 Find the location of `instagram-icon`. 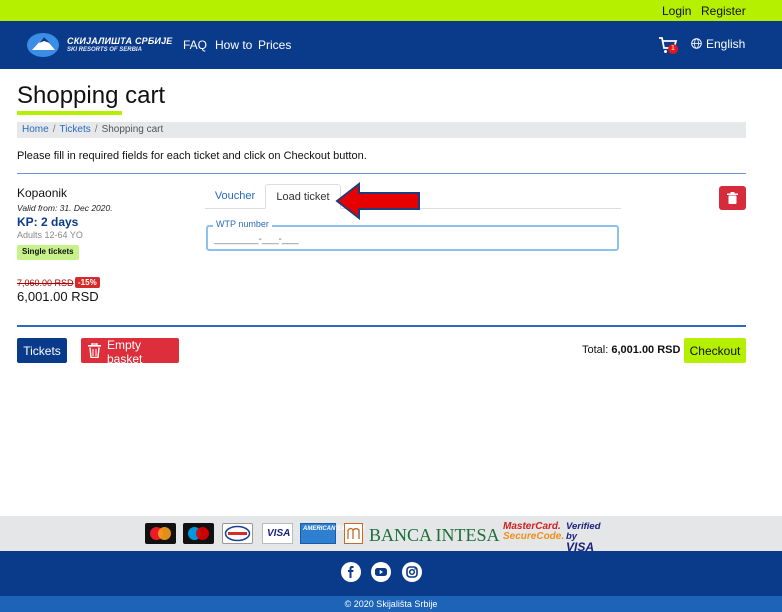

instagram-icon is located at coordinates (412, 572).